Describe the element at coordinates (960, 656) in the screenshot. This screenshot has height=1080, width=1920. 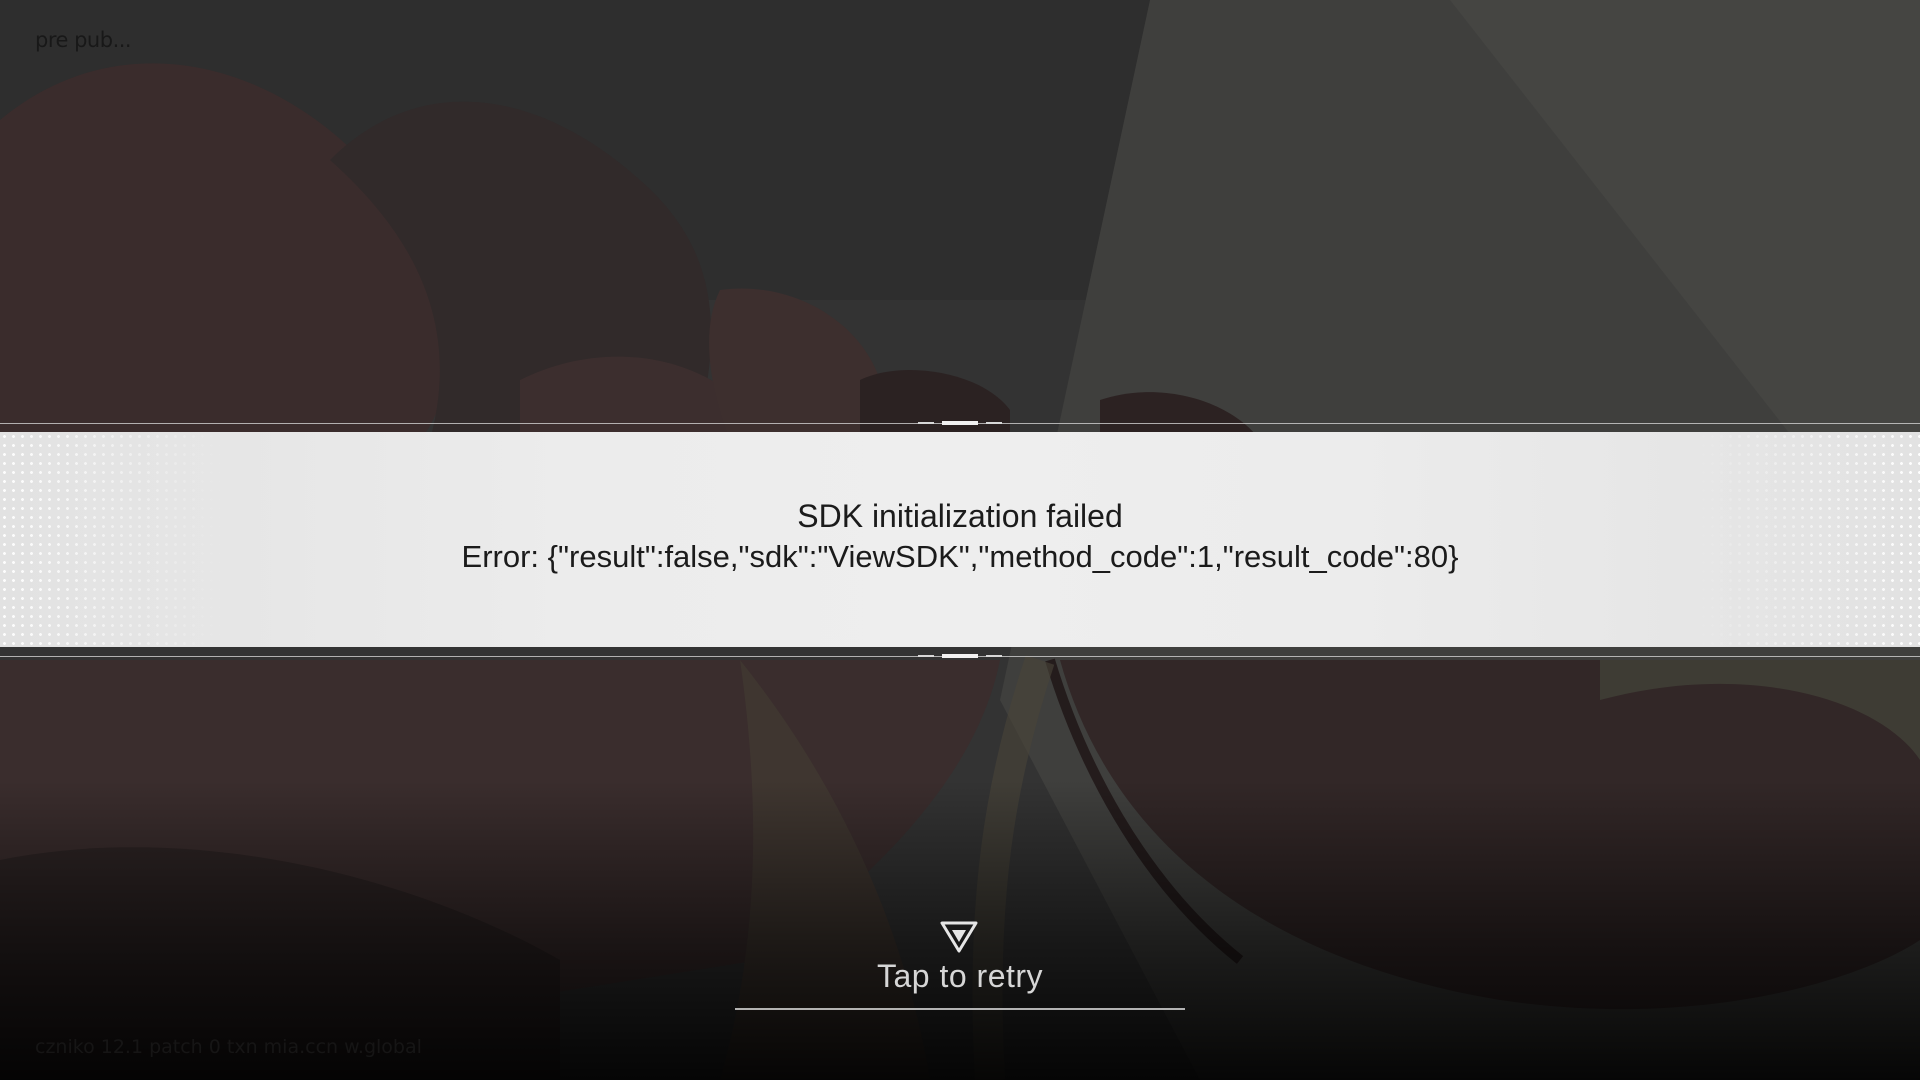
I see `banner-bottom-tick` at that location.